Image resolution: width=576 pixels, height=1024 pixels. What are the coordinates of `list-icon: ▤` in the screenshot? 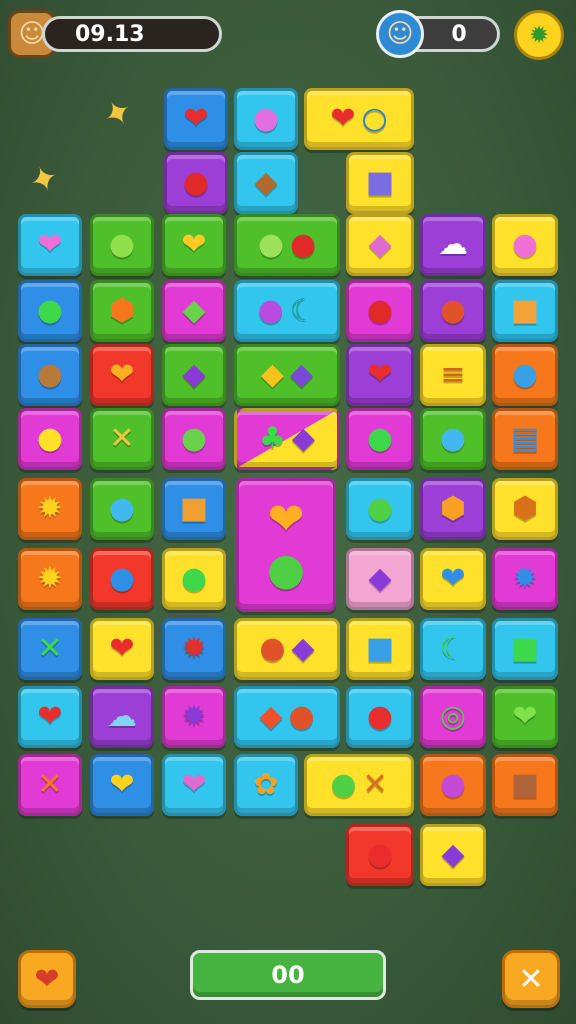 It's located at (525, 438).